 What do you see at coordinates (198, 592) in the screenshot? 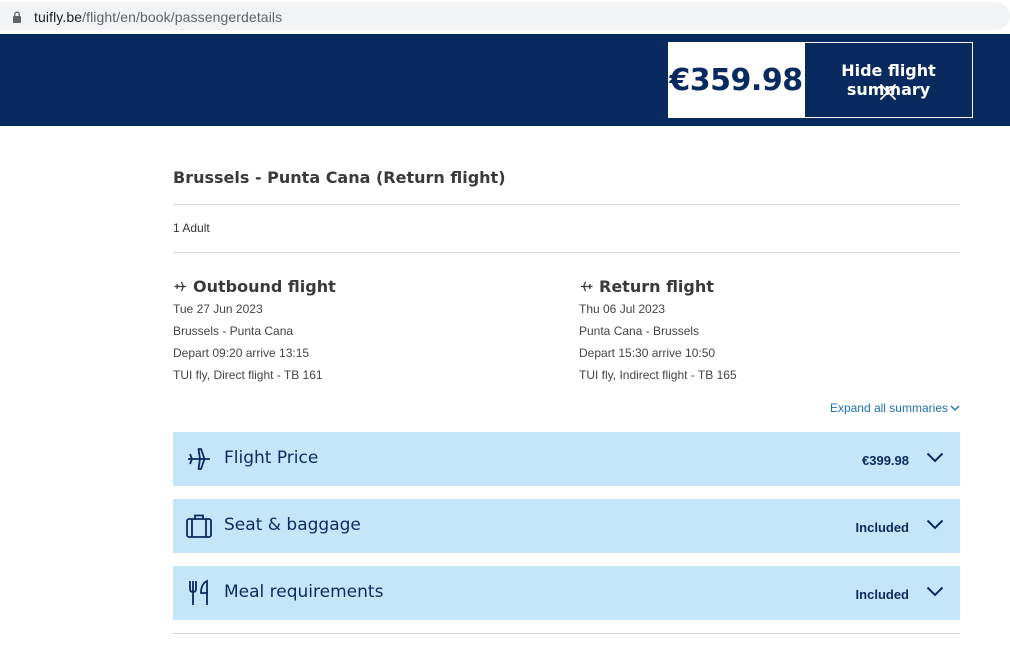
I see `cutlery-icon` at bounding box center [198, 592].